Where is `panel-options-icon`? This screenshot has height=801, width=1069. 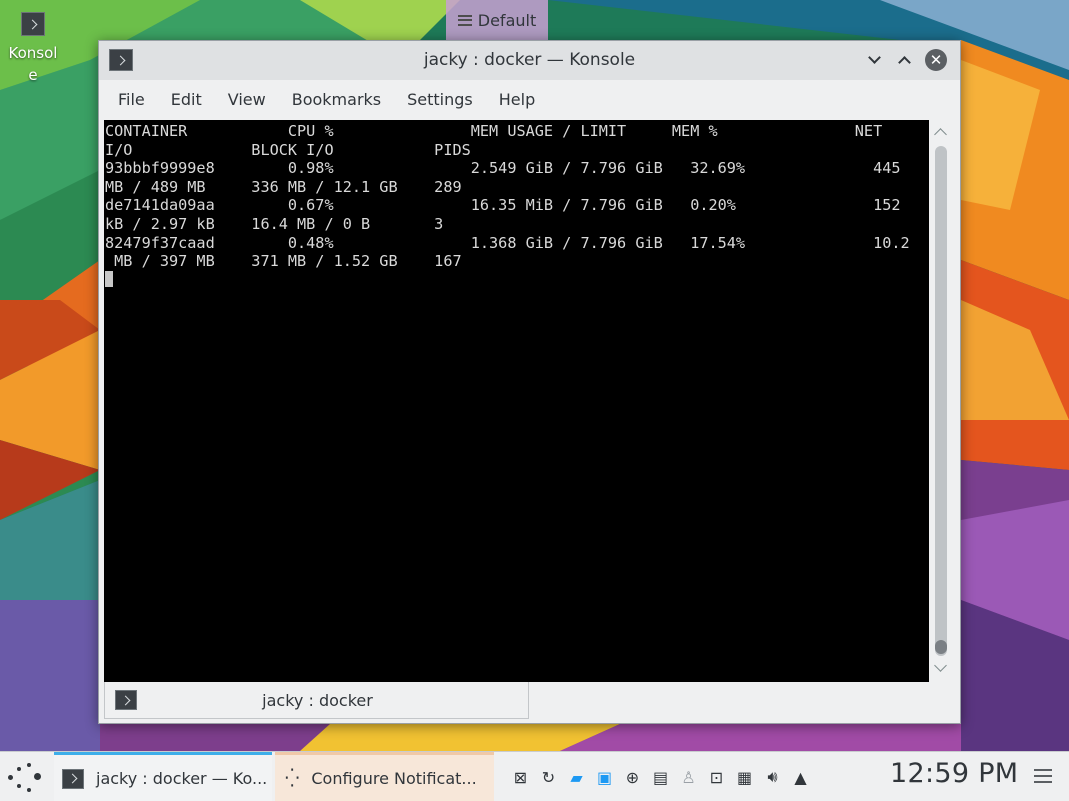
panel-options-icon is located at coordinates (1043, 776).